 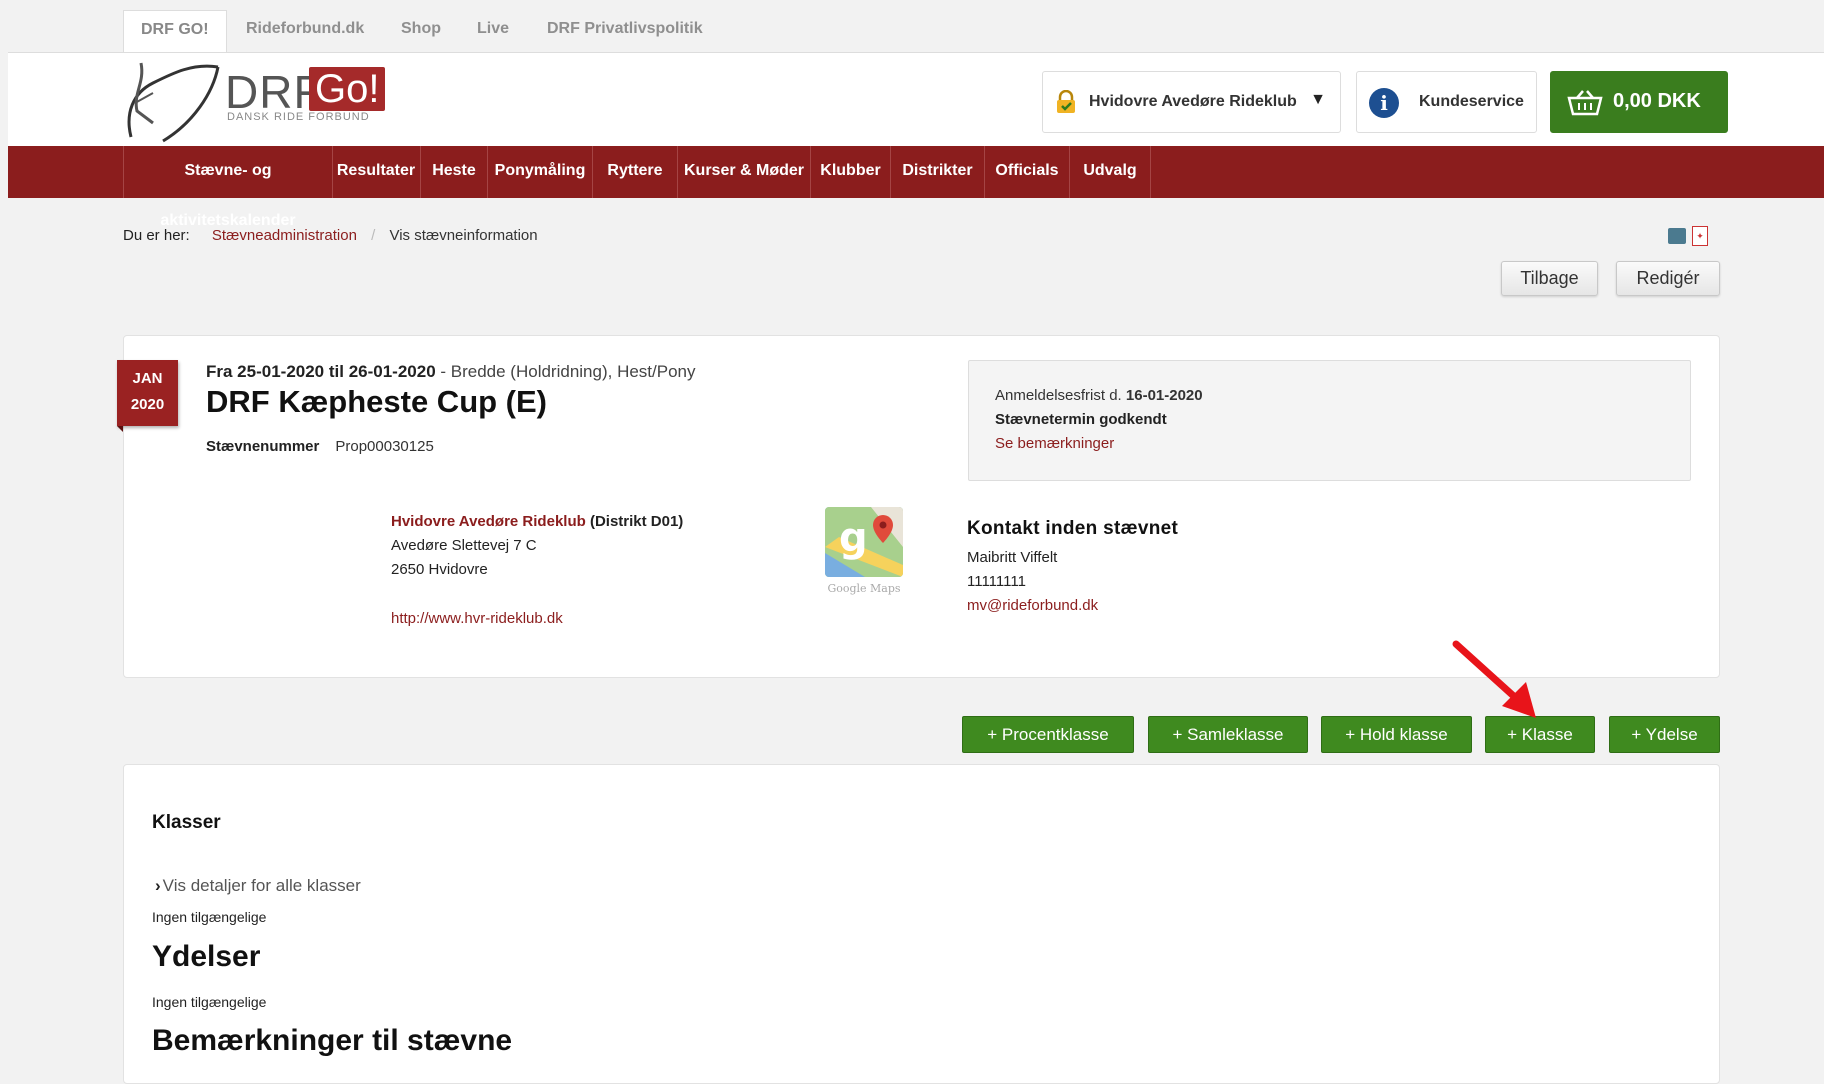 What do you see at coordinates (209, 1002) in the screenshot?
I see `services-empty: Ingen tilgængelige` at bounding box center [209, 1002].